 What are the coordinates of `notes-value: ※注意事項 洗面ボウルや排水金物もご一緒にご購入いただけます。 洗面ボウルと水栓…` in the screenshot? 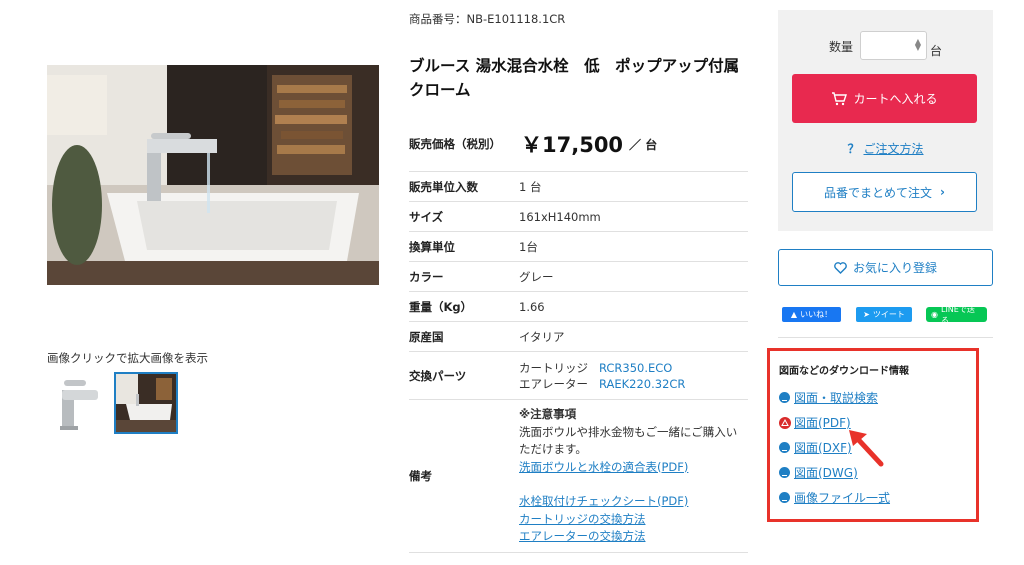 It's located at (633, 476).